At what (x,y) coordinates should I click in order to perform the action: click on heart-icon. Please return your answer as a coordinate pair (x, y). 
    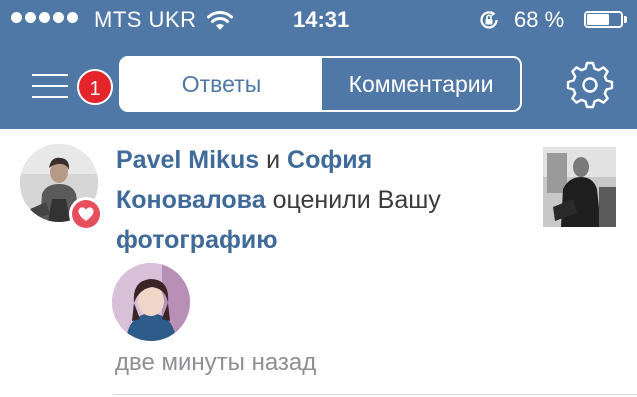
    Looking at the image, I should click on (86, 214).